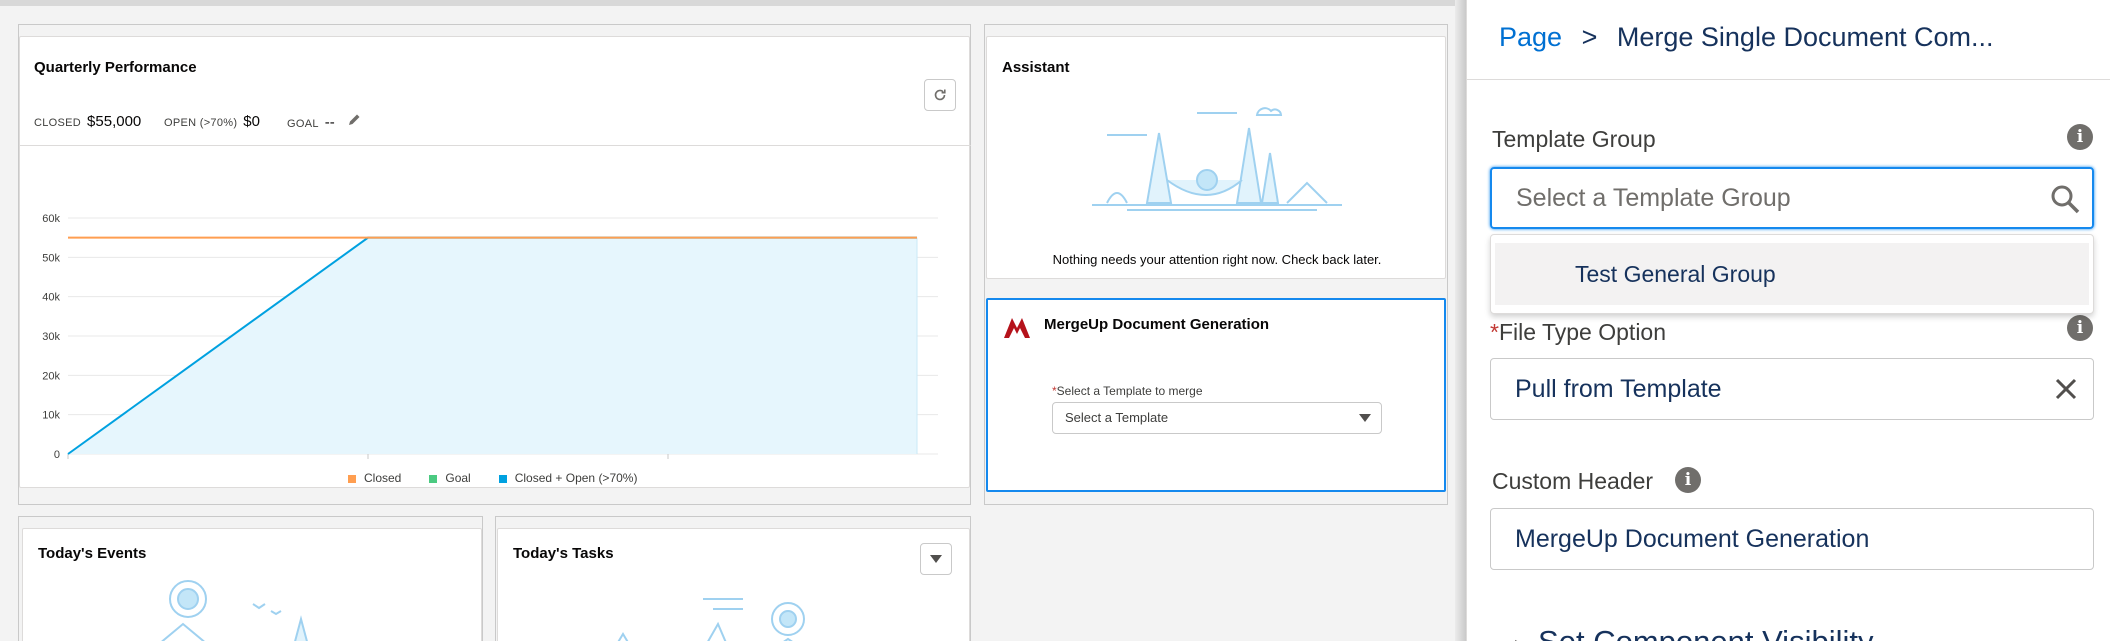  What do you see at coordinates (1460, 320) in the screenshot?
I see `canvas-edge` at bounding box center [1460, 320].